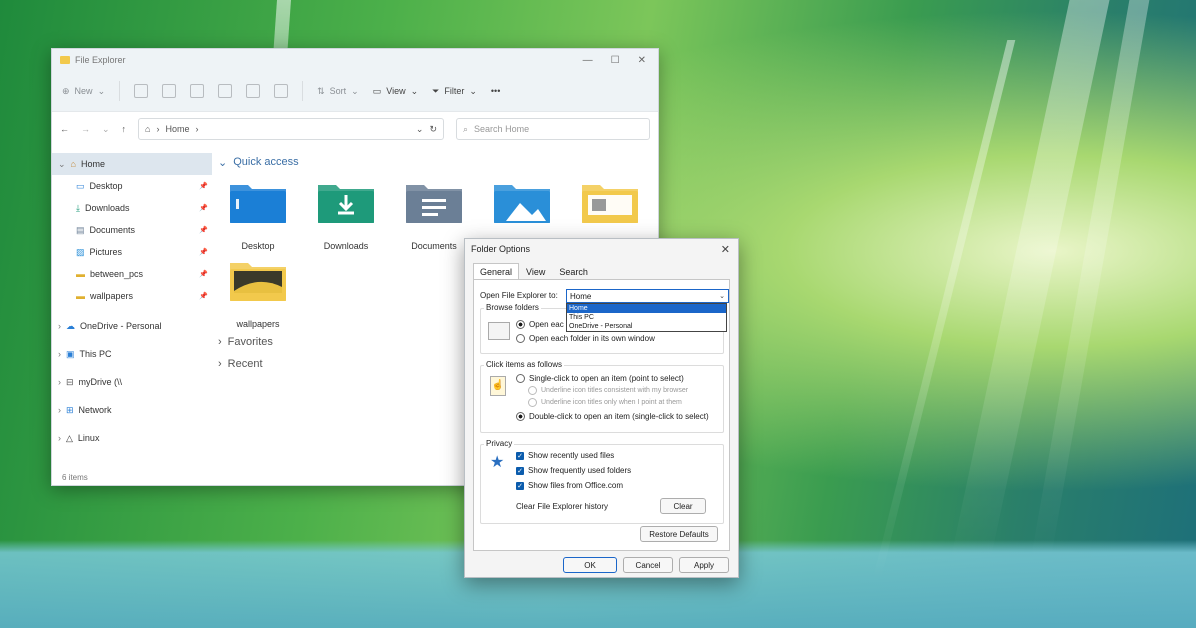 The width and height of the screenshot is (1196, 628). I want to click on address-dropdown-icon: ⌄, so click(420, 129).